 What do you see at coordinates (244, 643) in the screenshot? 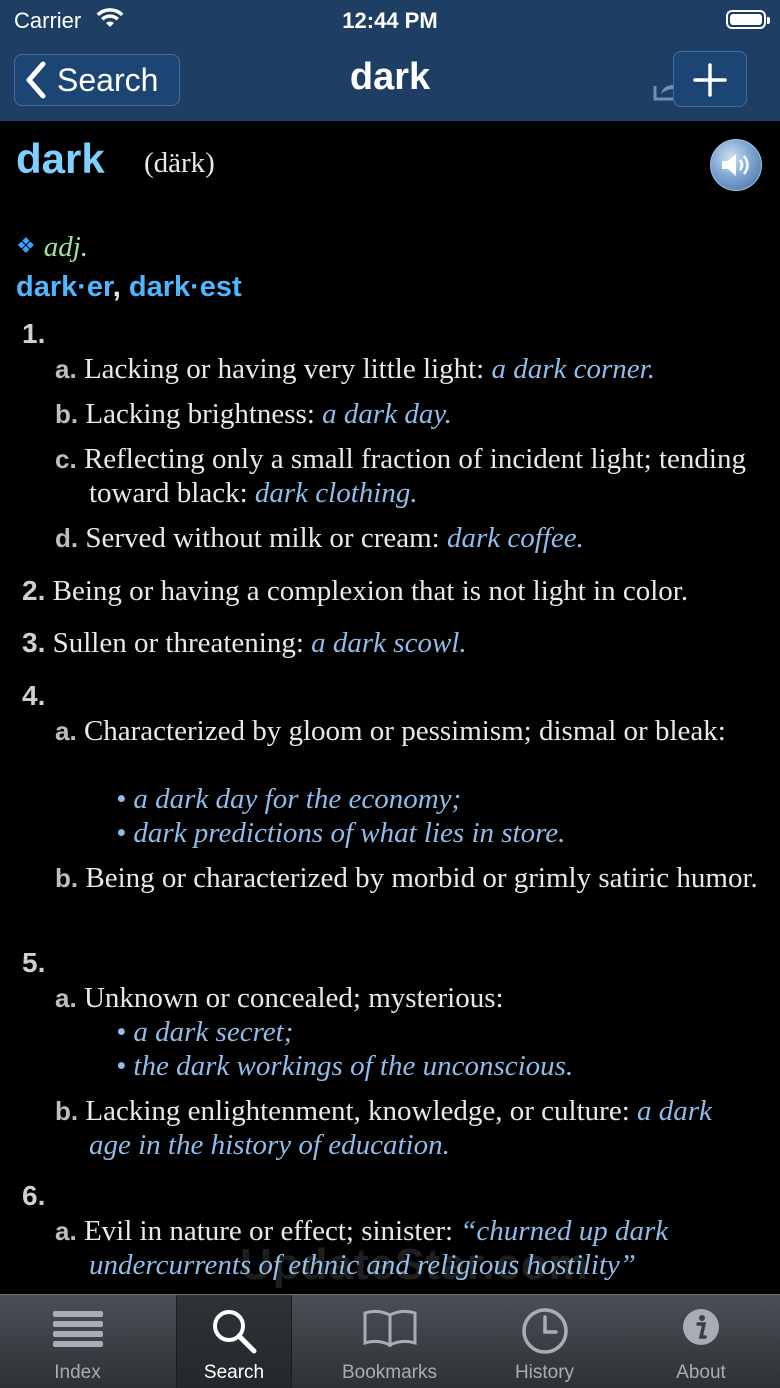
I see `sense-3: 3. Sullen or threatening: a dark scowl.` at bounding box center [244, 643].